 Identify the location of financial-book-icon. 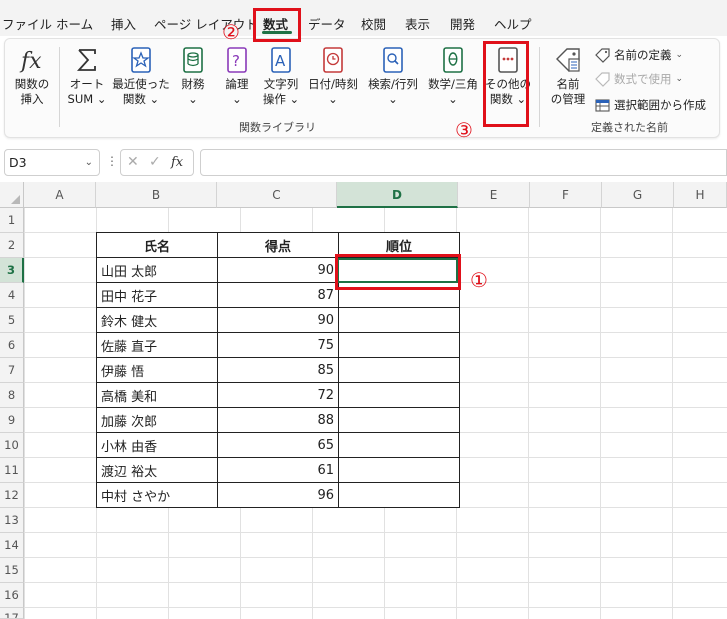
(193, 60).